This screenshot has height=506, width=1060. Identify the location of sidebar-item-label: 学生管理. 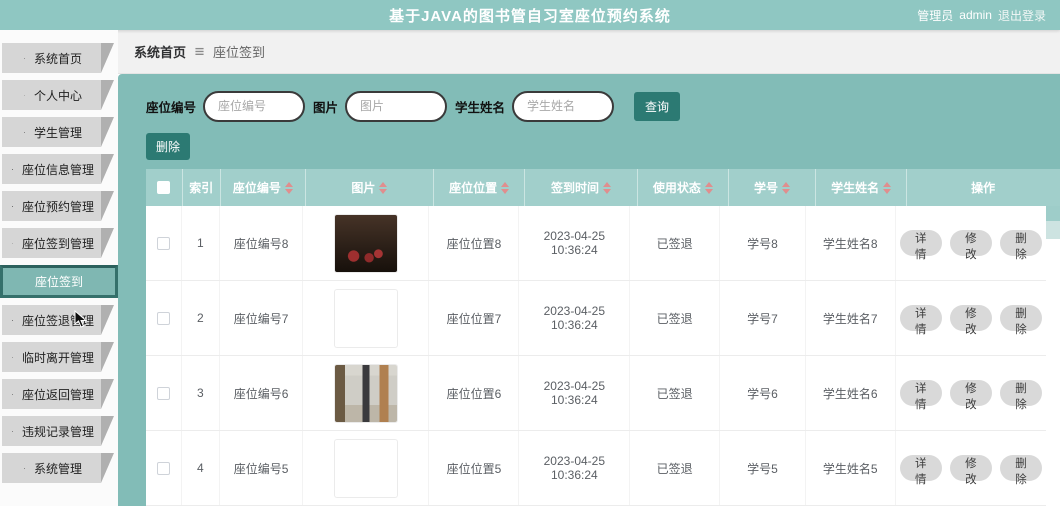
(57, 132).